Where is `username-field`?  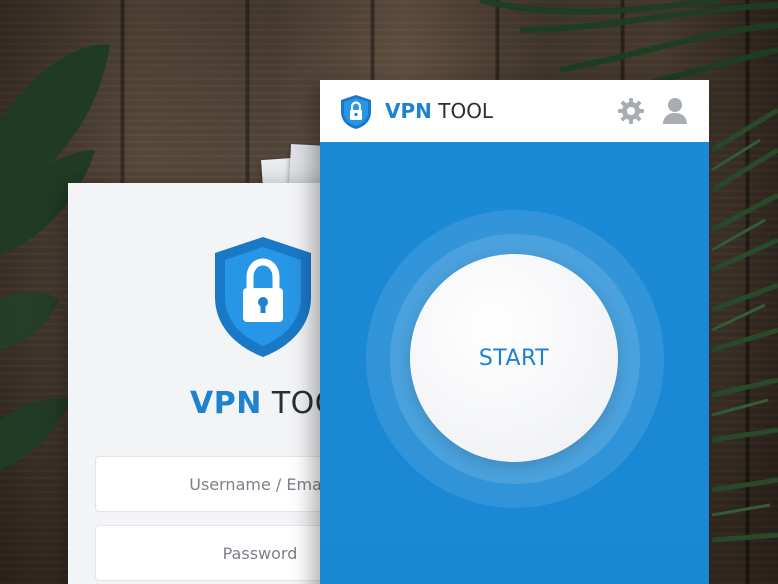 username-field is located at coordinates (225, 484).